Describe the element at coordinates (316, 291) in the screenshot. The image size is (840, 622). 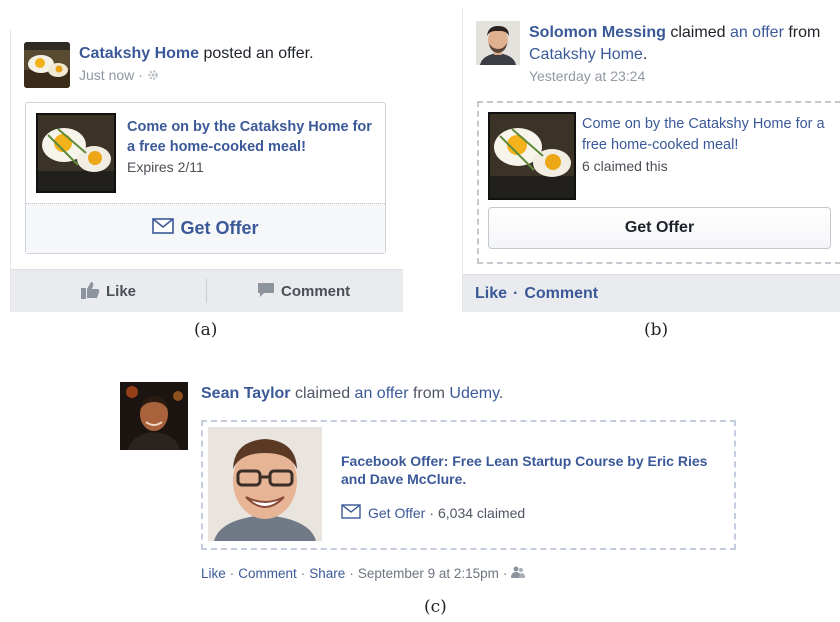
I see `comment-label: Comment` at that location.